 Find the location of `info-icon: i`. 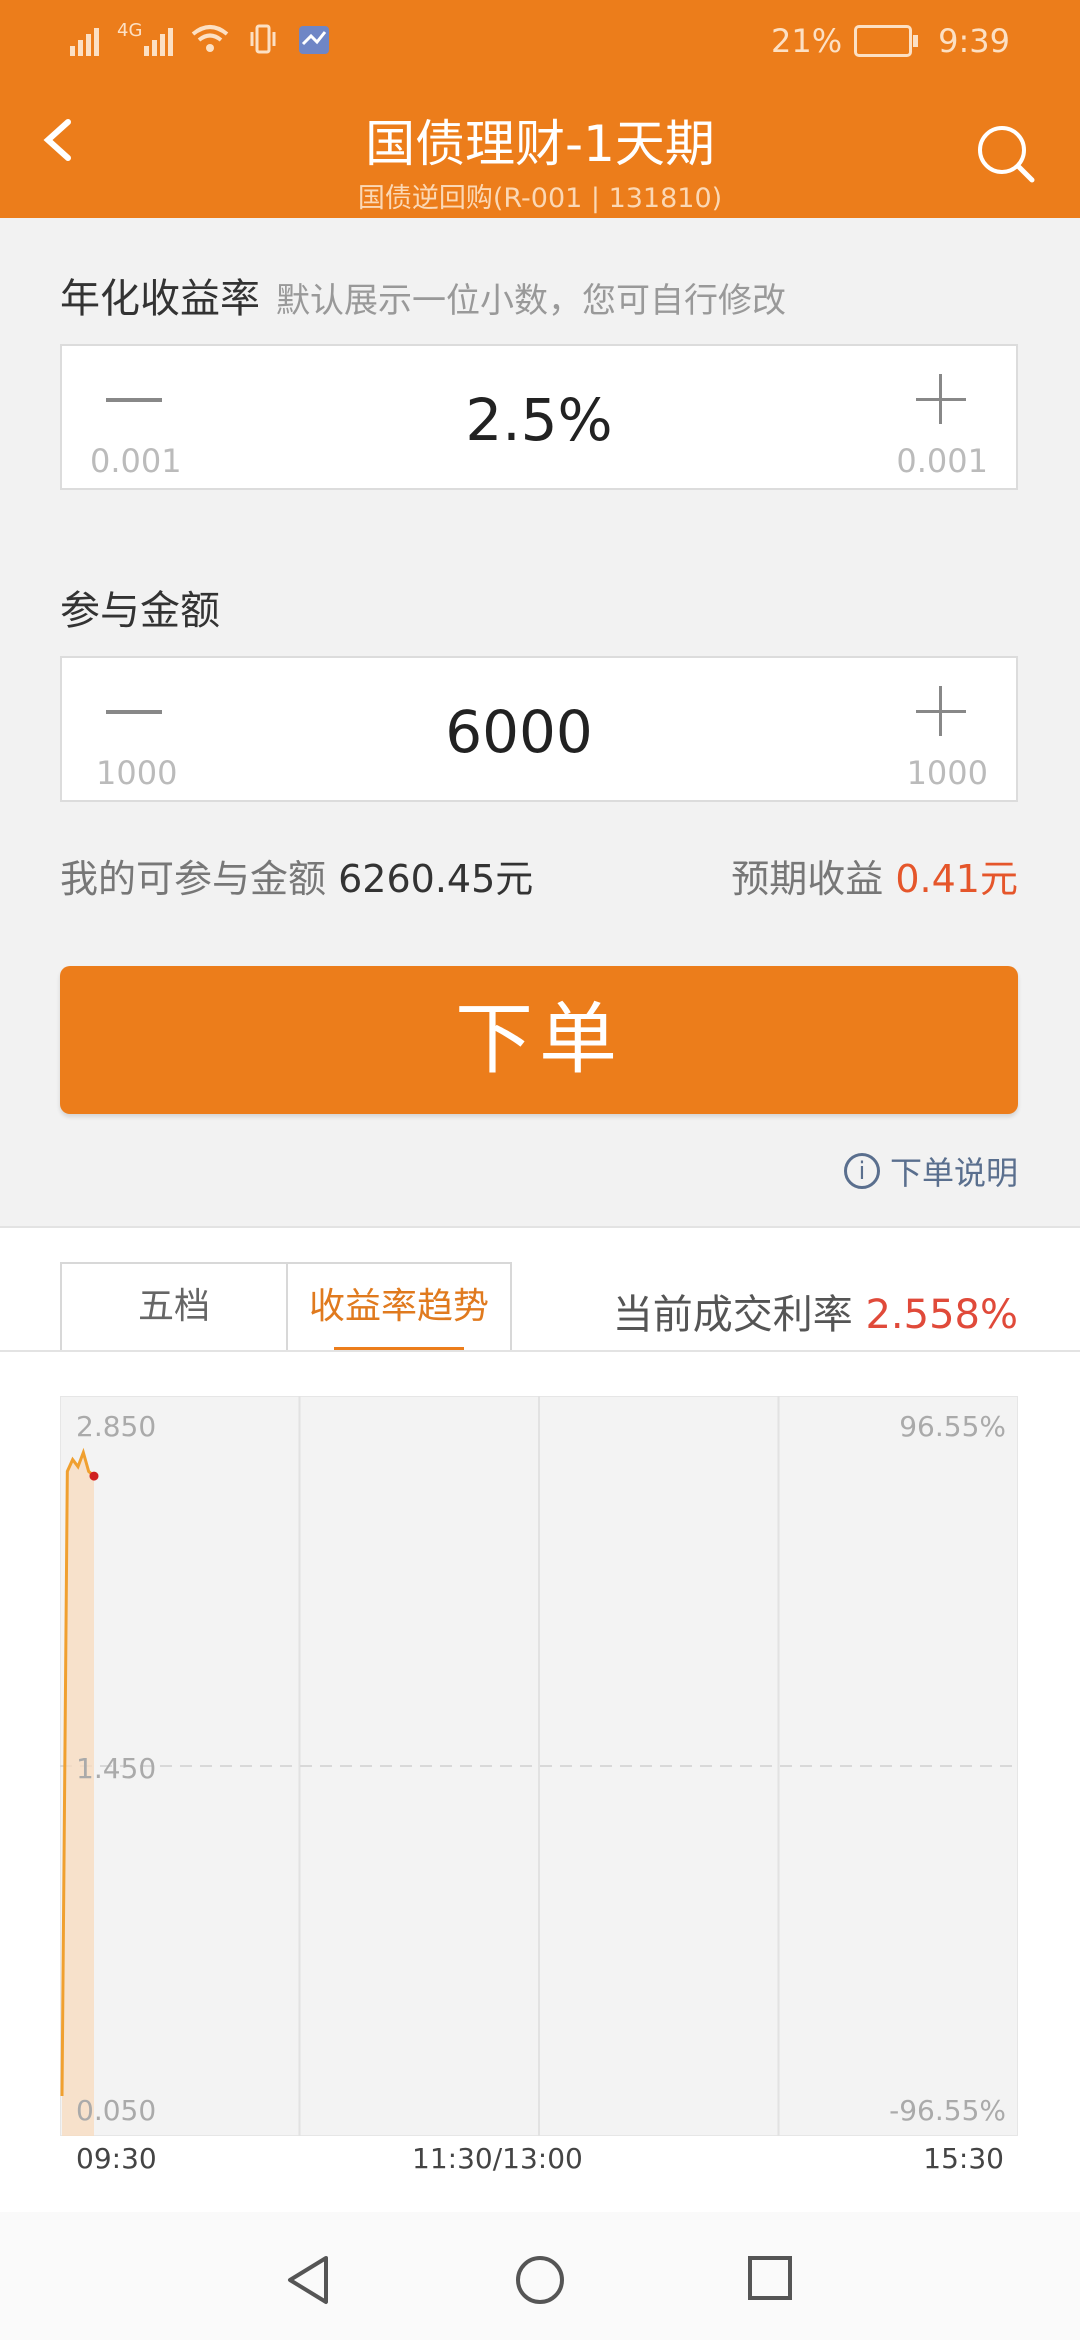

info-icon: i is located at coordinates (861, 1171).